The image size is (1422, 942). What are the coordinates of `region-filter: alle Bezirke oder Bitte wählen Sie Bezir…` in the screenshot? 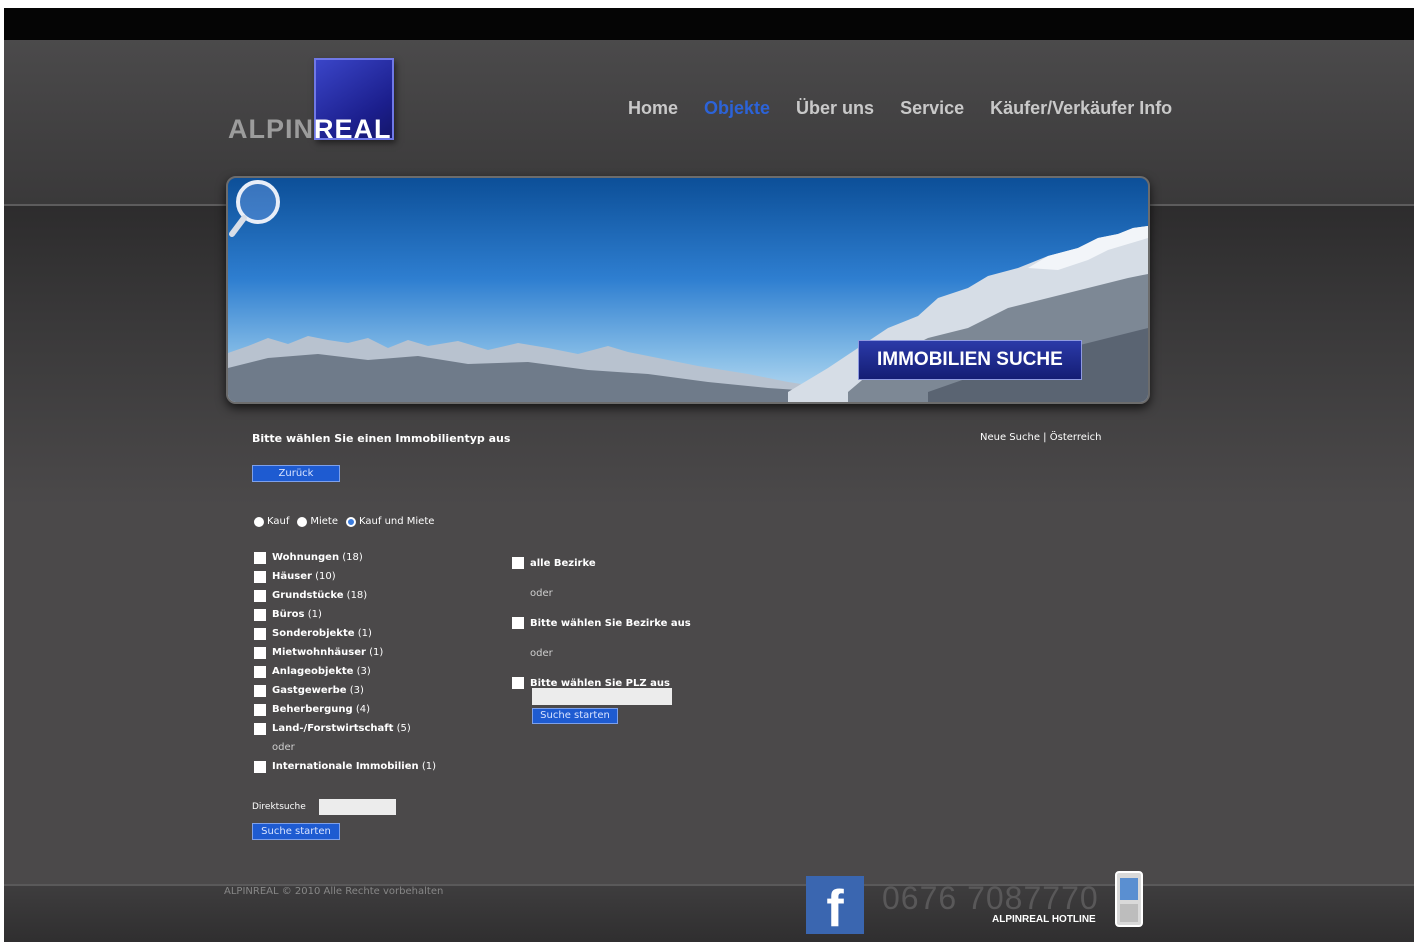 It's located at (601, 623).